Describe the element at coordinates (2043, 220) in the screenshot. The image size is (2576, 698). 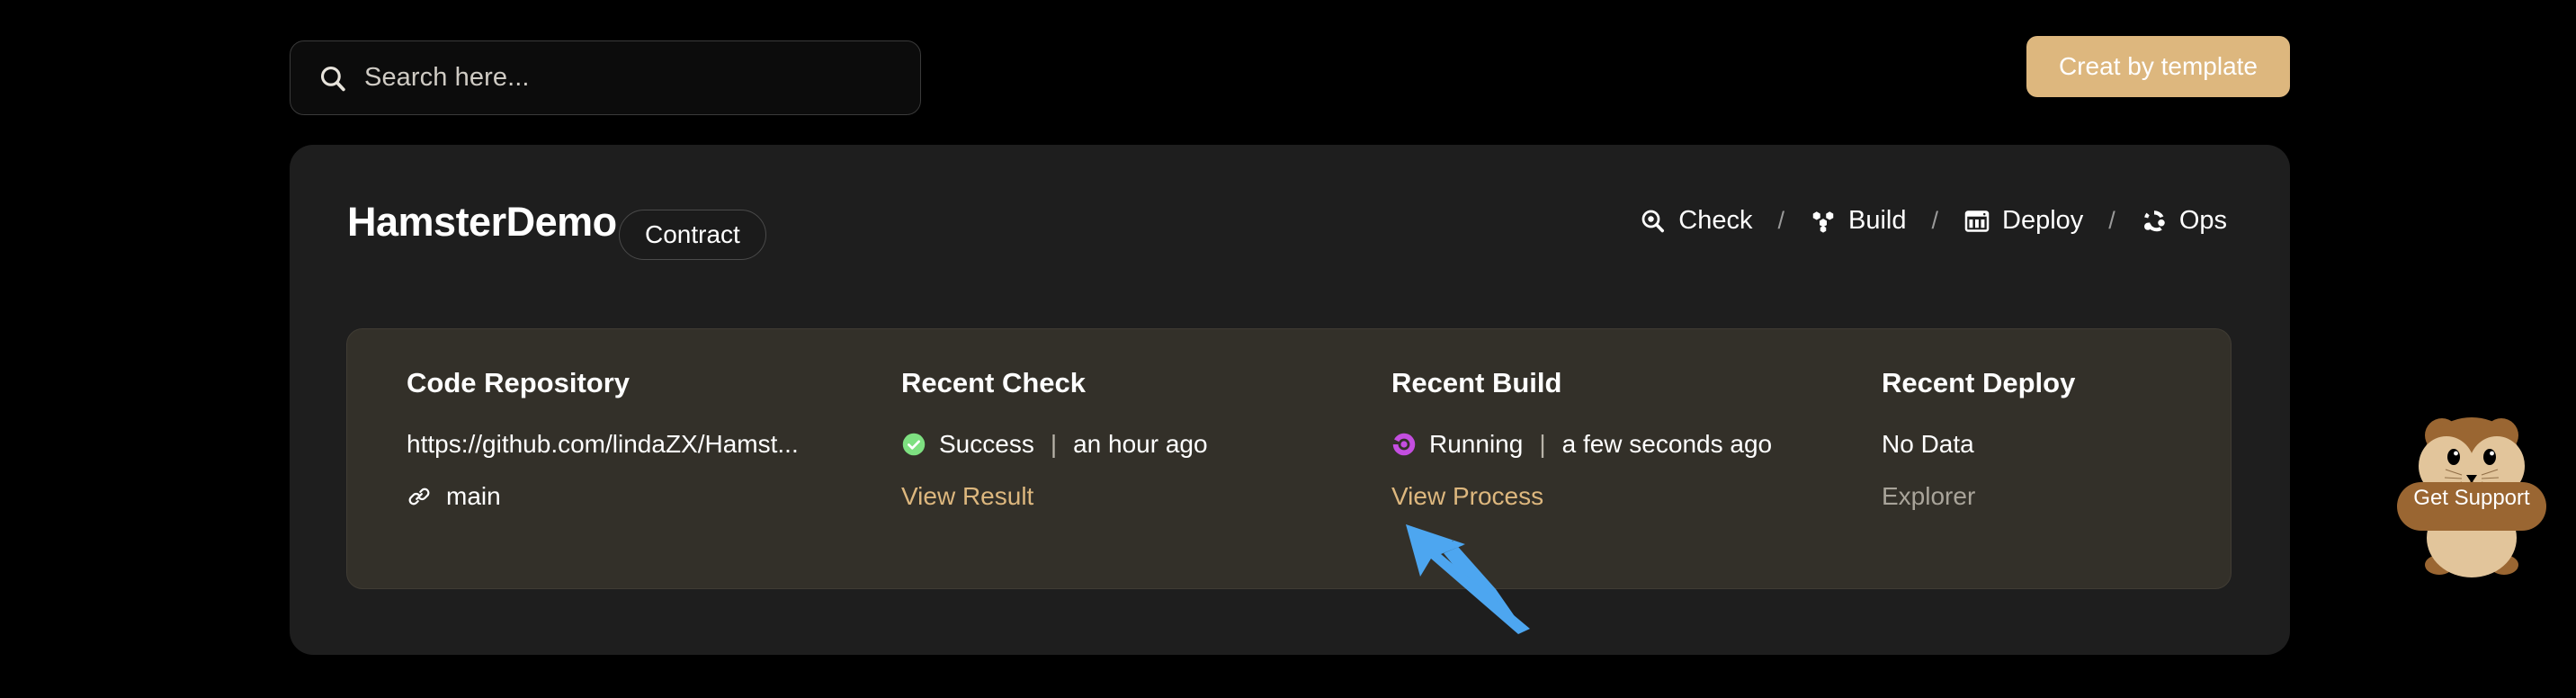
I see `nav-item-deploy-label: Deploy` at that location.